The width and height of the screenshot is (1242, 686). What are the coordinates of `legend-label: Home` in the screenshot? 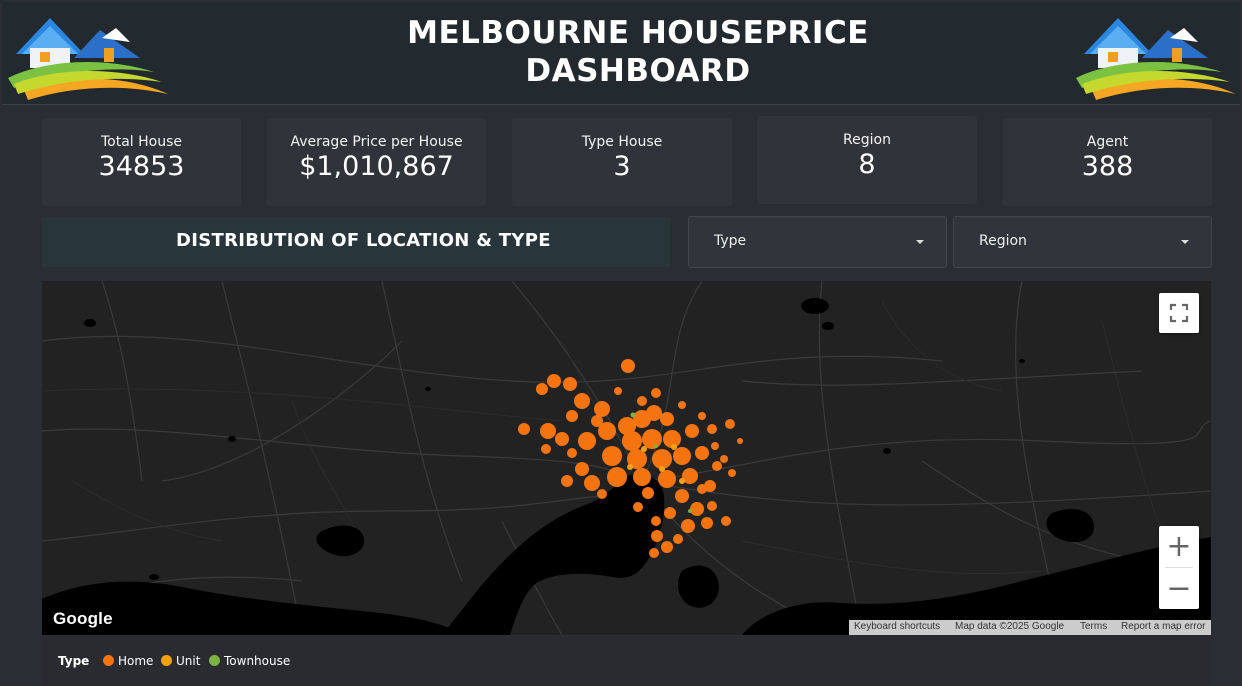 It's located at (136, 661).